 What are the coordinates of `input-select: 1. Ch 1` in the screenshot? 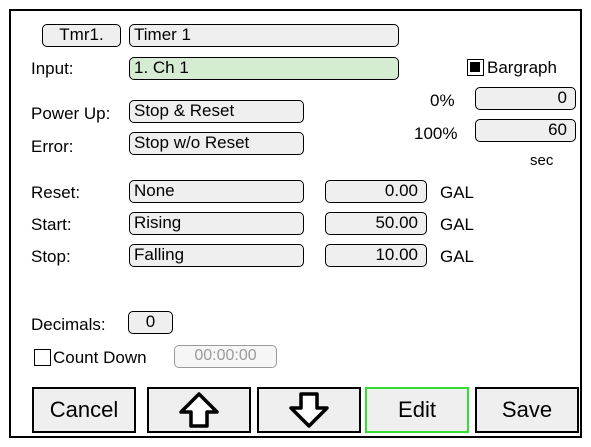 It's located at (264, 68).